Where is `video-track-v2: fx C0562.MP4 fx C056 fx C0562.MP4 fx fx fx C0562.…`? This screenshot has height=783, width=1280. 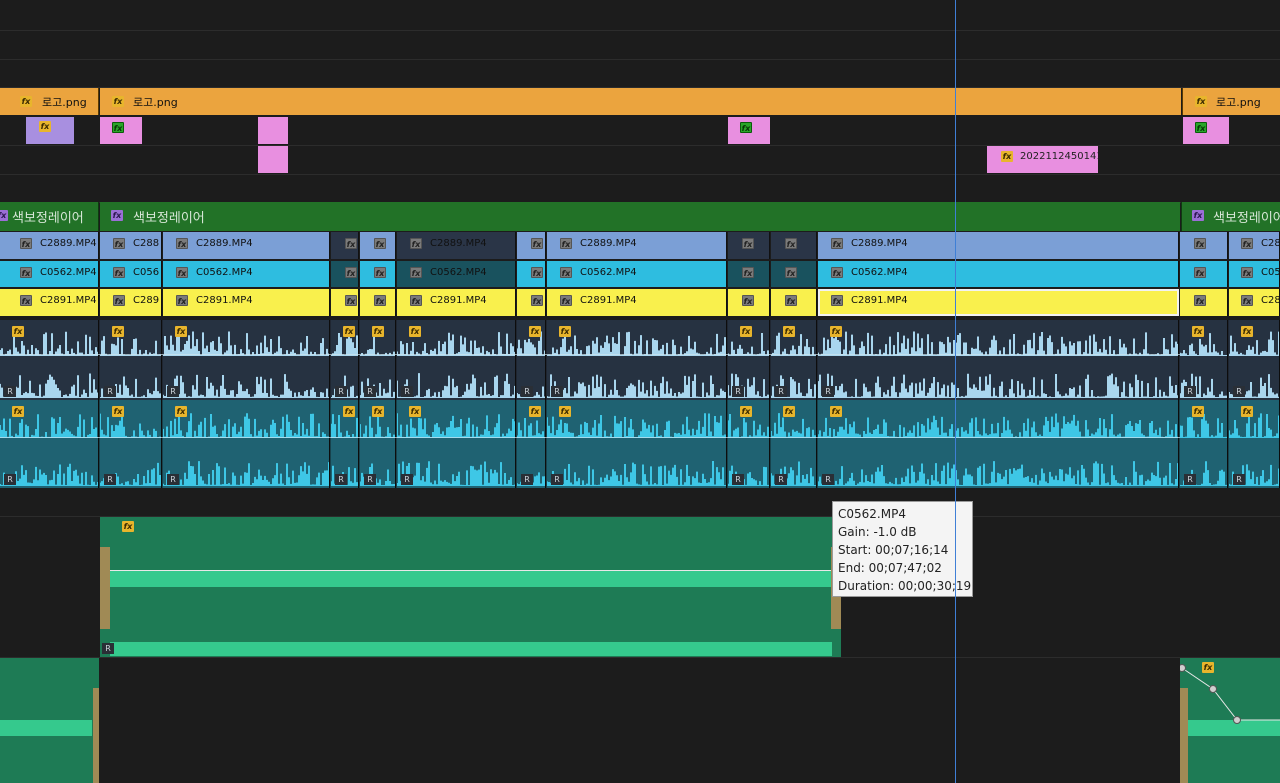 video-track-v2: fx C0562.MP4 fx C056 fx C0562.MP4 fx fx fx C0562.… is located at coordinates (640, 274).